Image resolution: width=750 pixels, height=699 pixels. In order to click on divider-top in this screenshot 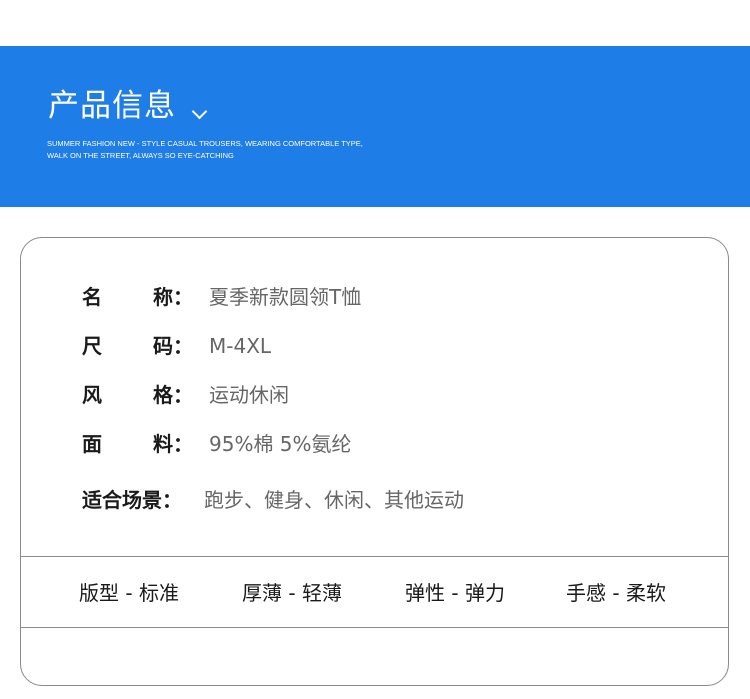, I will do `click(374, 556)`.